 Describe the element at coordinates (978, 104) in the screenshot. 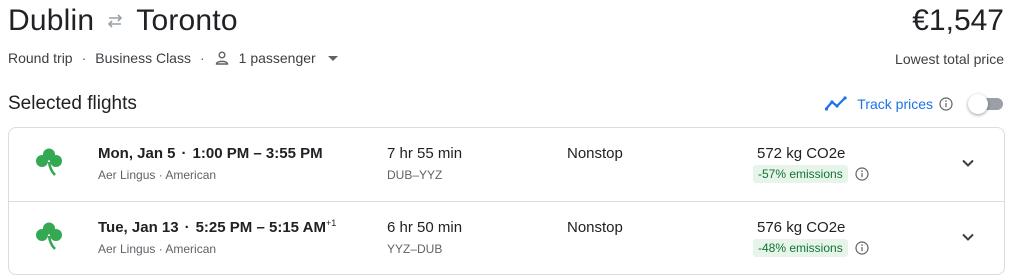

I see `toggle-knob` at that location.